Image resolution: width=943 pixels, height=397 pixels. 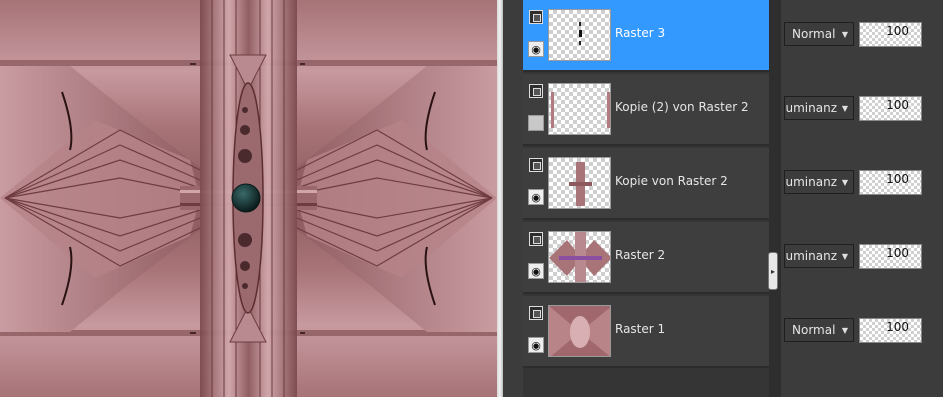 What do you see at coordinates (640, 255) in the screenshot?
I see `layer-name: Raster 2` at bounding box center [640, 255].